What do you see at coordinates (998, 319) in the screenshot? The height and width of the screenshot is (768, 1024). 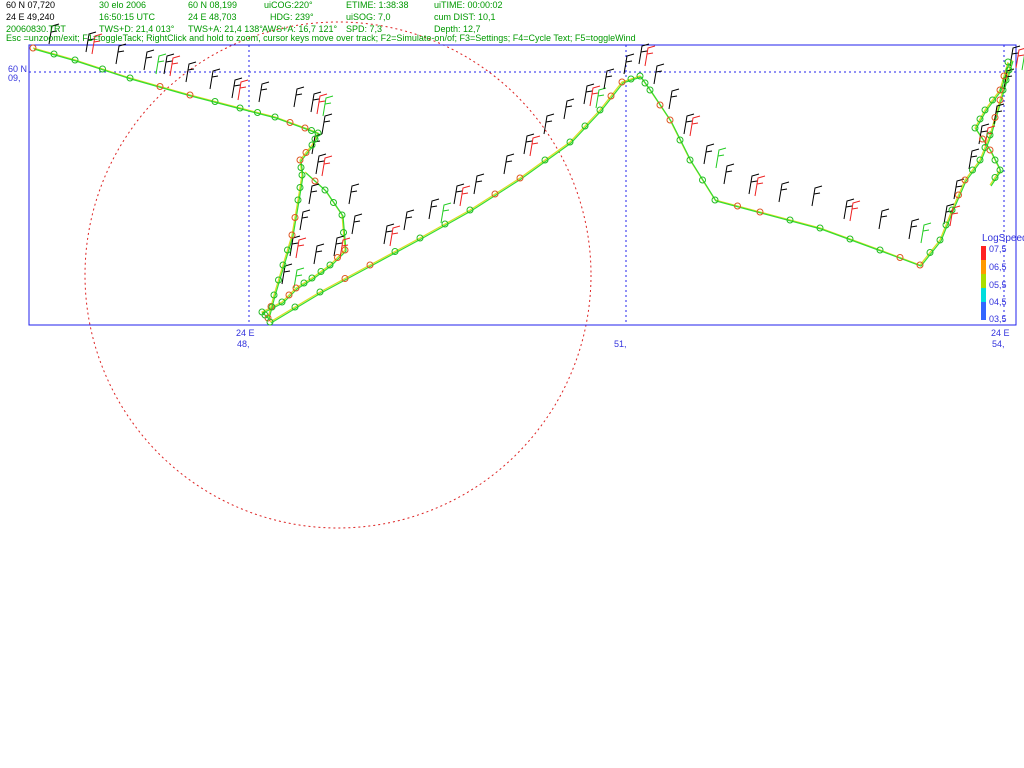 I see `legend-label-35: 03,5` at bounding box center [998, 319].